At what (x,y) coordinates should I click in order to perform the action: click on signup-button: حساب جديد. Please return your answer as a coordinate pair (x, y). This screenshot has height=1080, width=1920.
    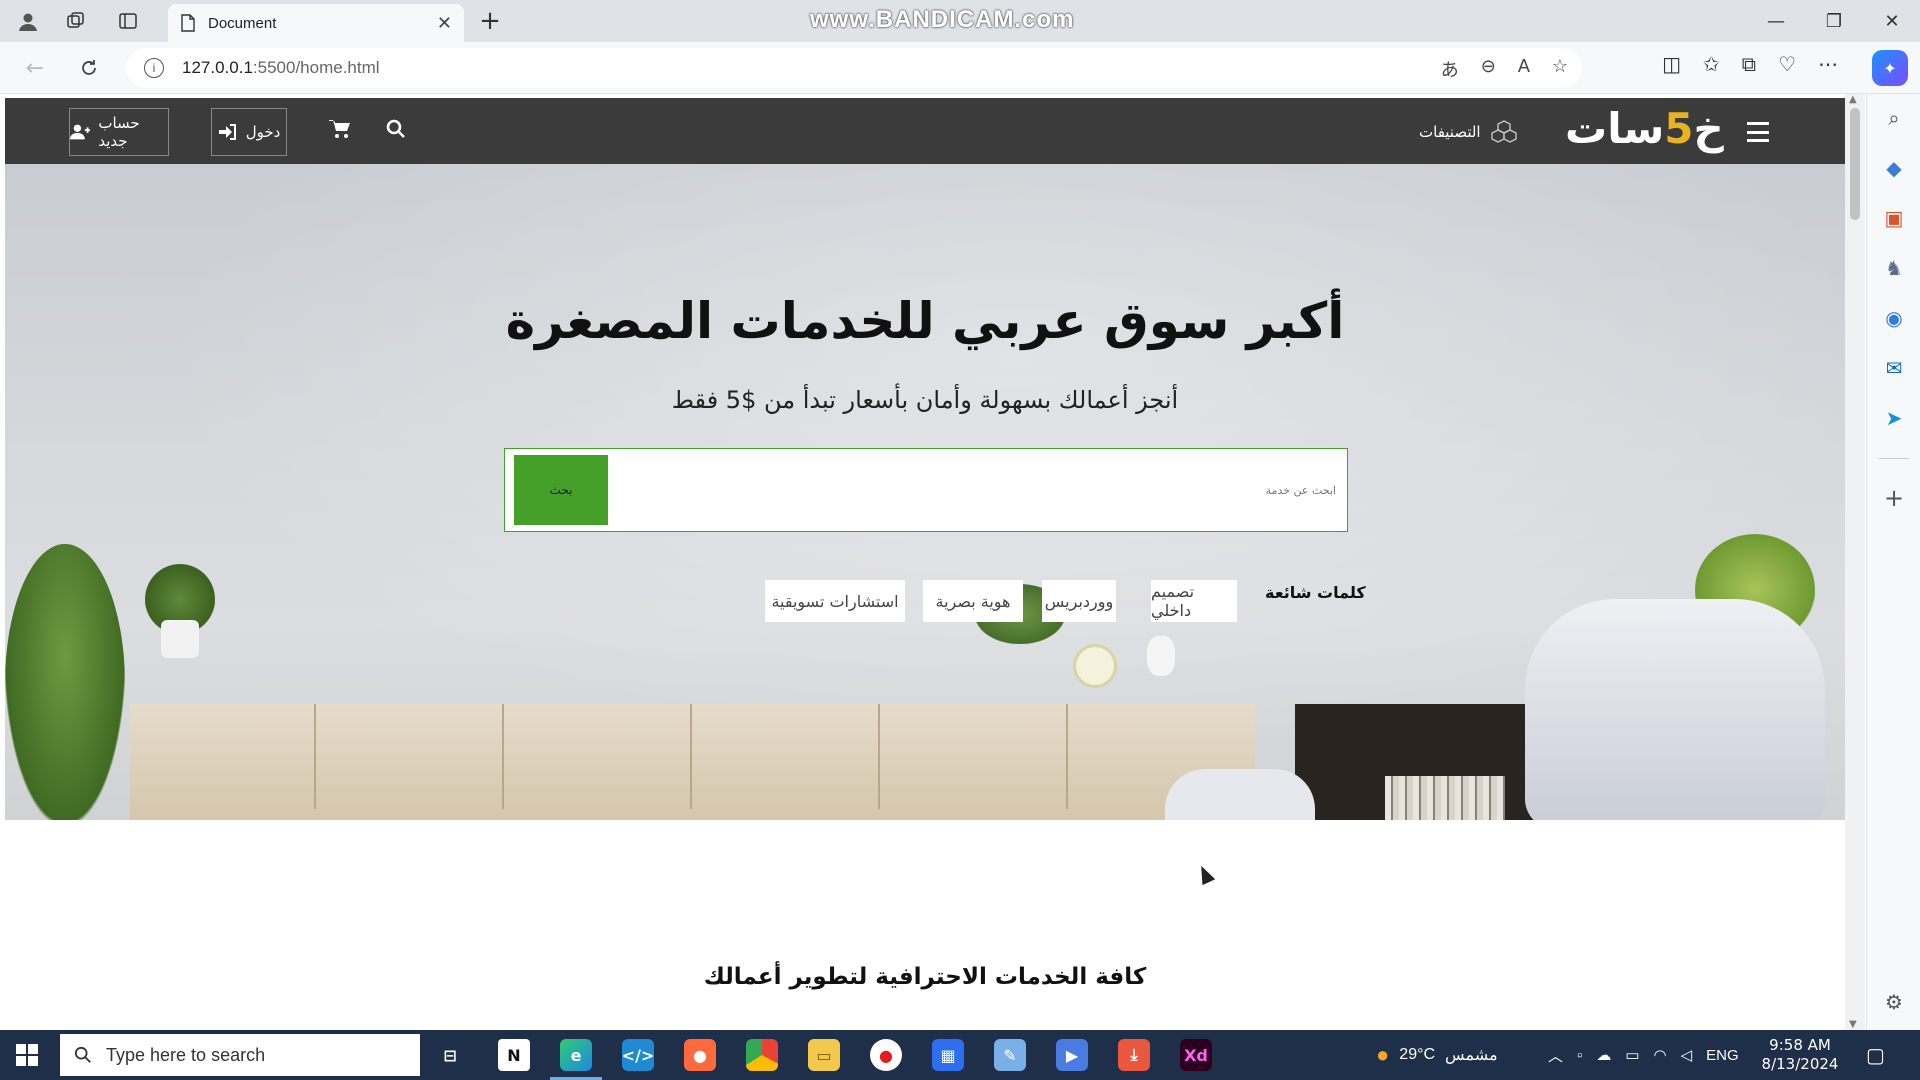
    Looking at the image, I should click on (119, 132).